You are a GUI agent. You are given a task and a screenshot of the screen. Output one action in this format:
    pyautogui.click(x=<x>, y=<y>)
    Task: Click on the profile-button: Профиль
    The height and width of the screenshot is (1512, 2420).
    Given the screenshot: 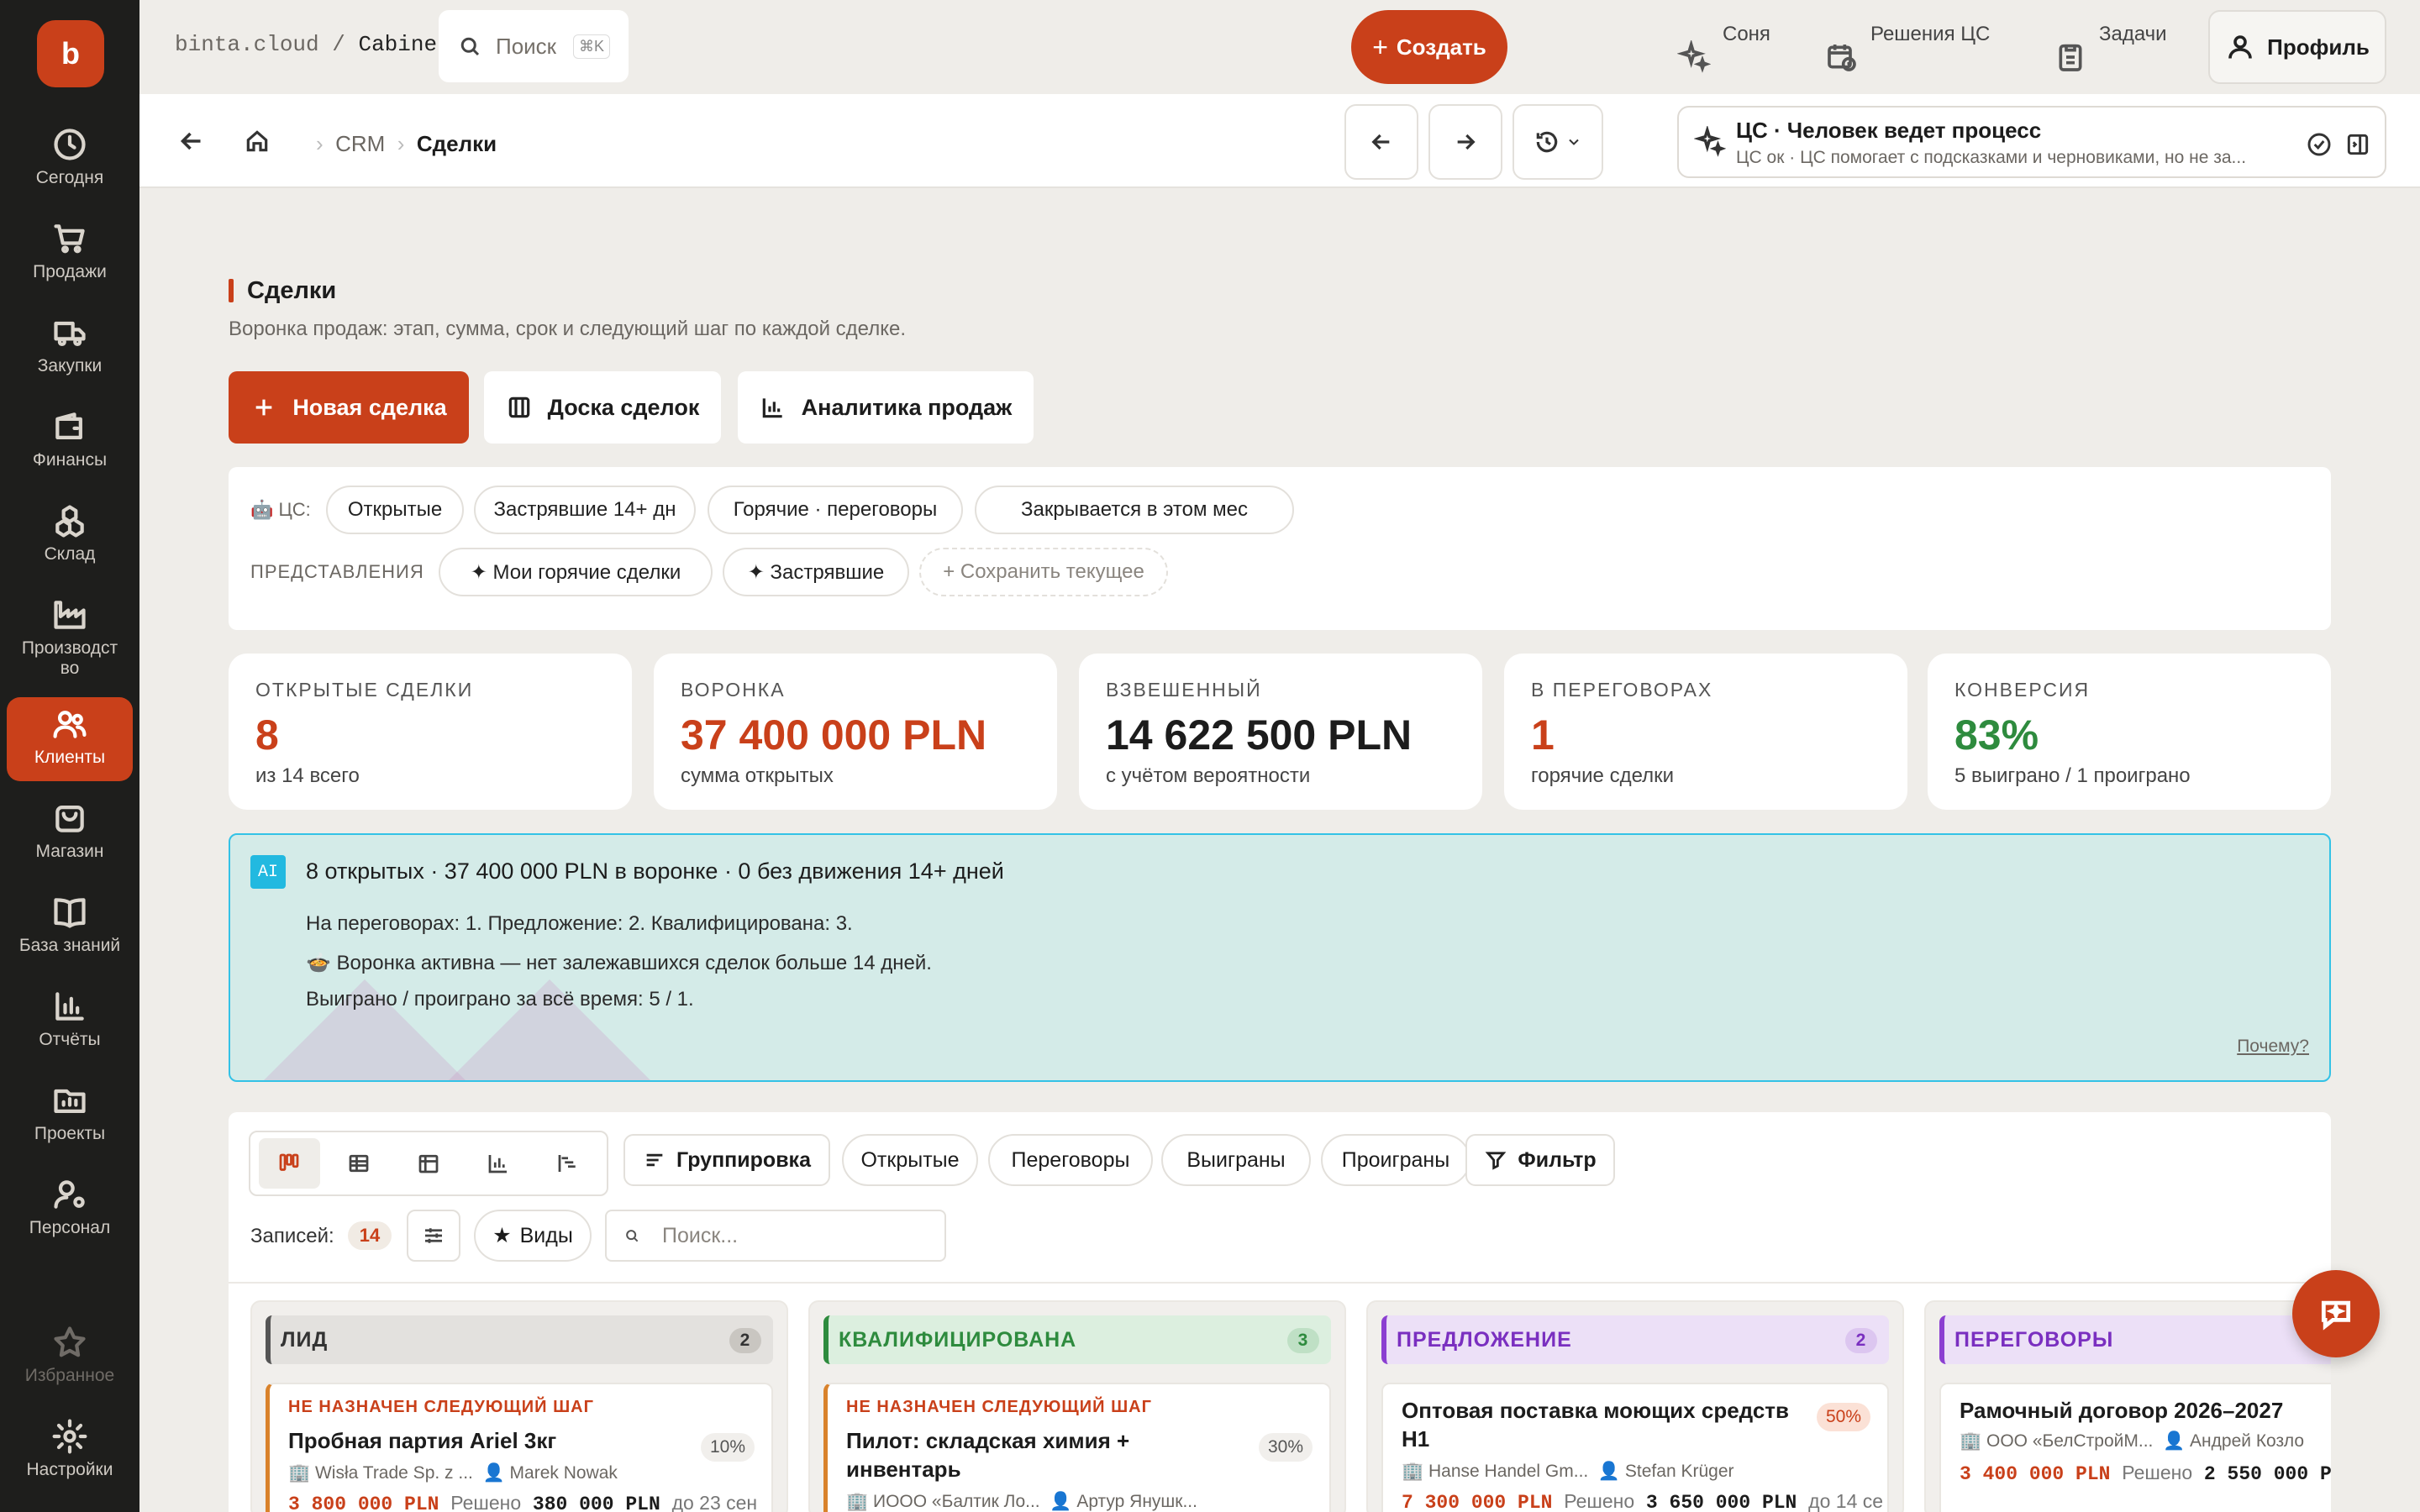 What is the action you would take?
    pyautogui.click(x=2297, y=47)
    